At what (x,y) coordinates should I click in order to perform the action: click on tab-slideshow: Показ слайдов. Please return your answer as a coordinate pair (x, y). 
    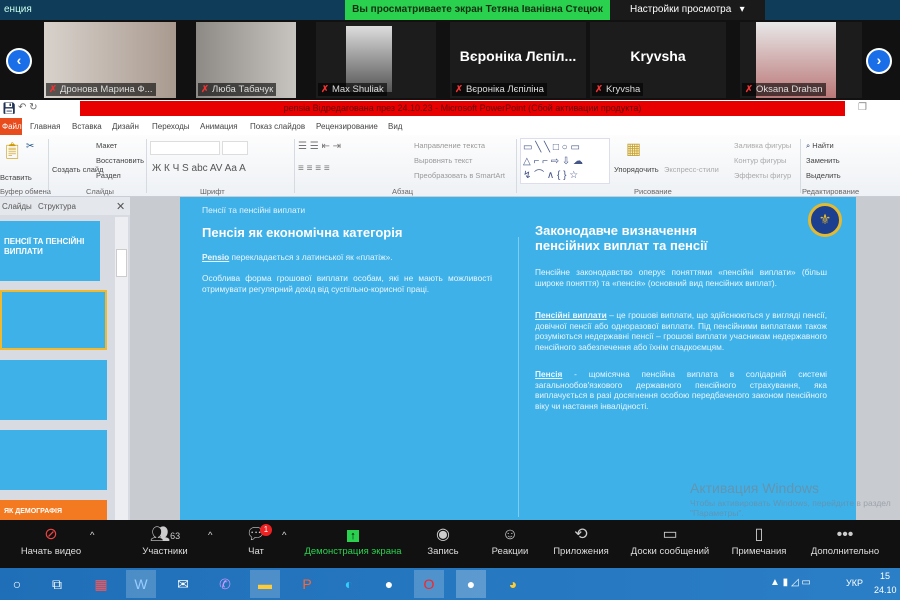
    Looking at the image, I should click on (277, 126).